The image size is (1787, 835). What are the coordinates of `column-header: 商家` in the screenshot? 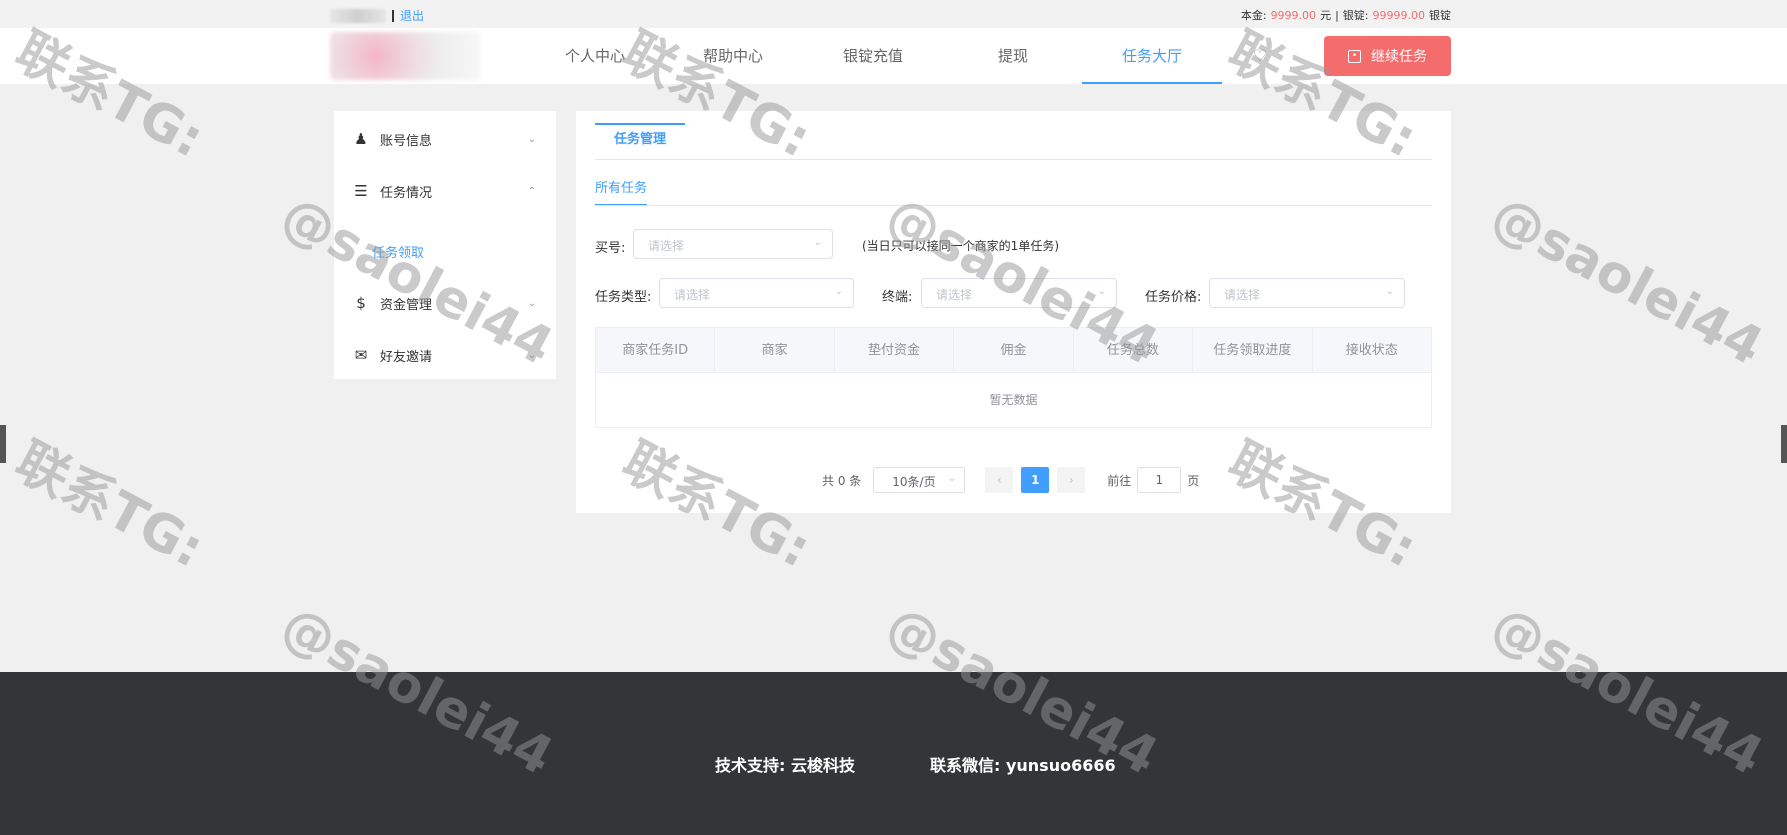 It's located at (775, 350).